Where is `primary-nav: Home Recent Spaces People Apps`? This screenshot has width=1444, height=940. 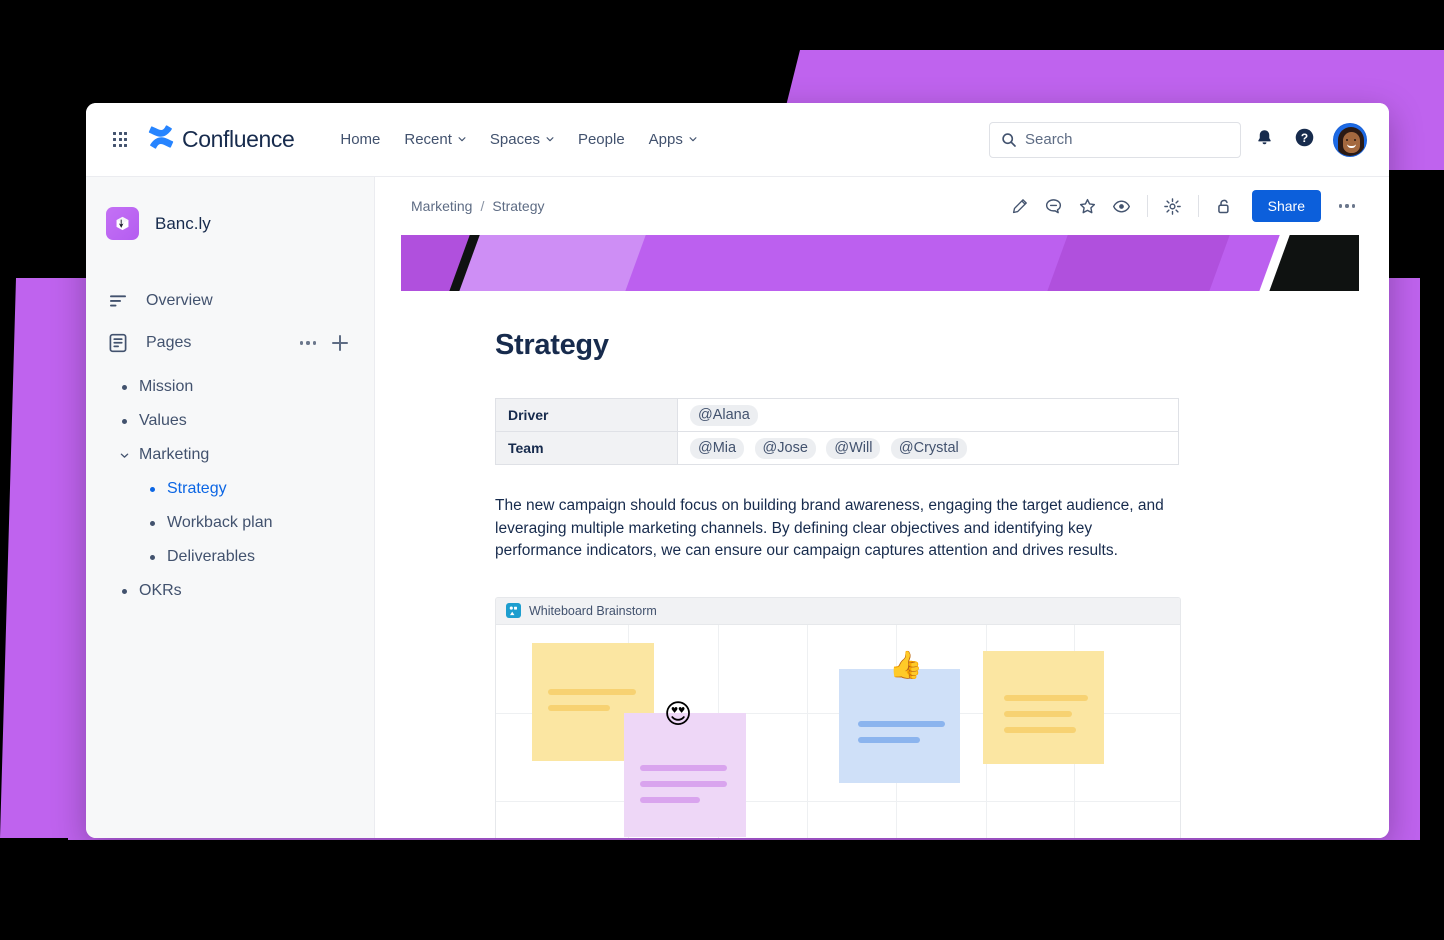
primary-nav: Home Recent Spaces People Apps is located at coordinates (518, 139).